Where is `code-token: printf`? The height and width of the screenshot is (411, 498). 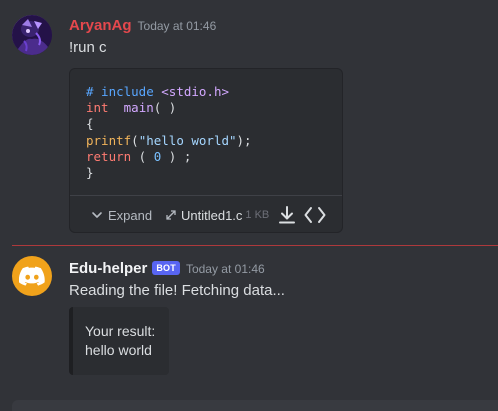
code-token: printf is located at coordinates (109, 140).